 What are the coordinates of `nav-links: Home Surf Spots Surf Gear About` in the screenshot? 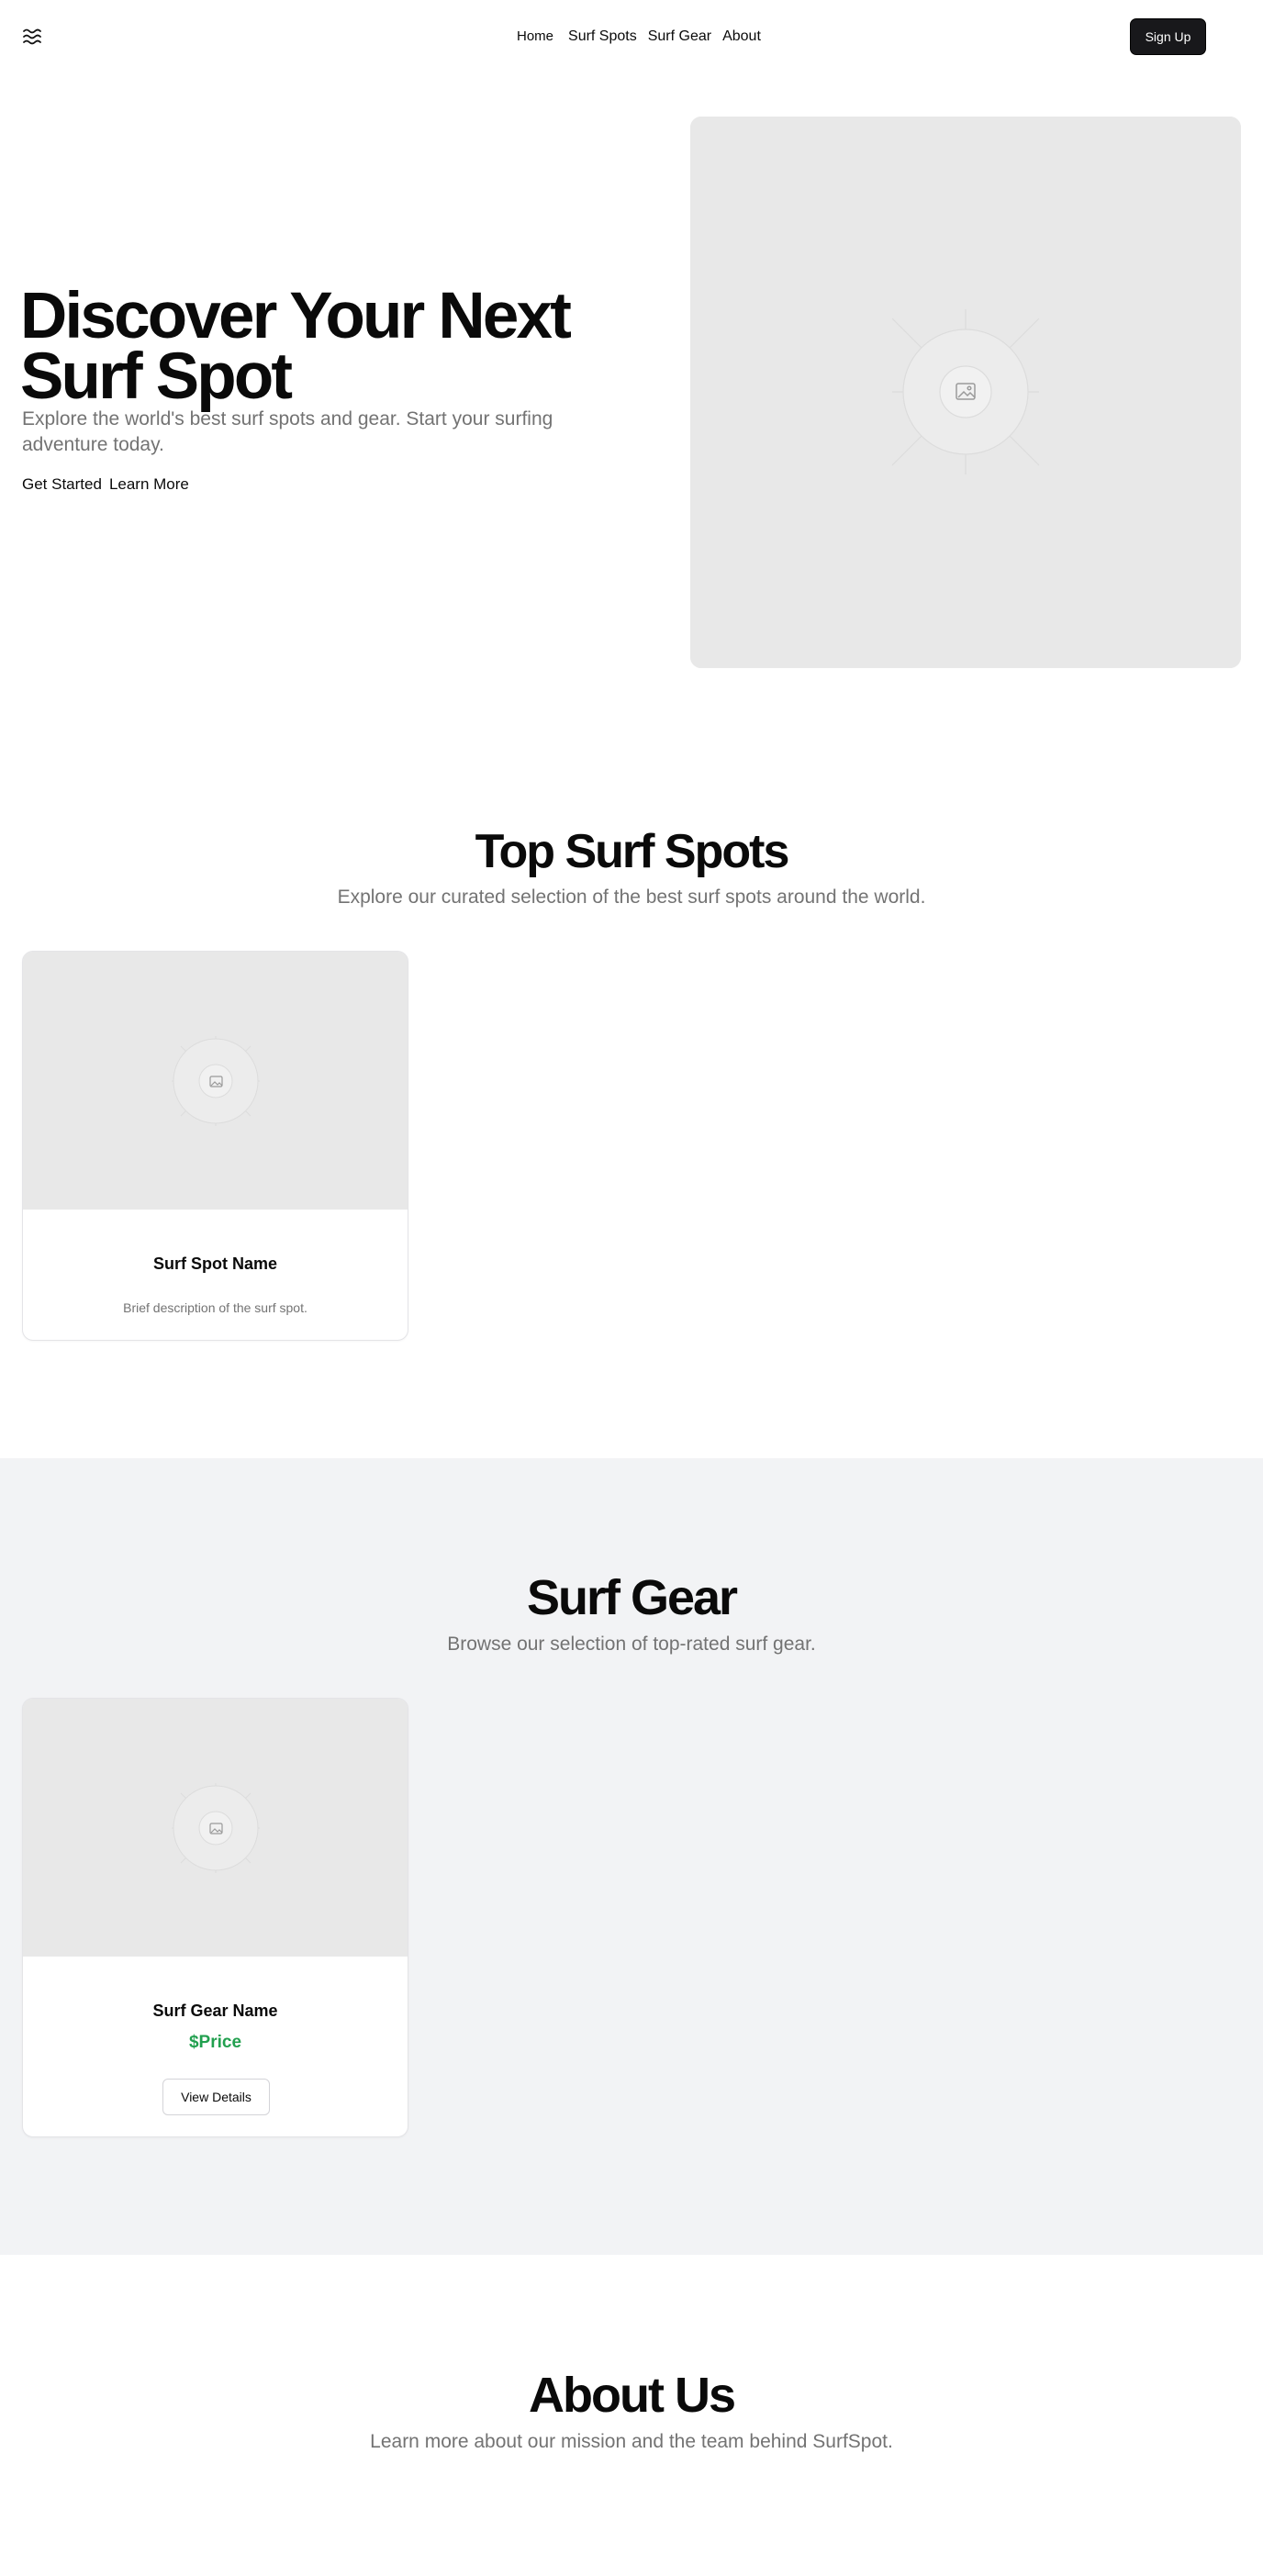 It's located at (644, 37).